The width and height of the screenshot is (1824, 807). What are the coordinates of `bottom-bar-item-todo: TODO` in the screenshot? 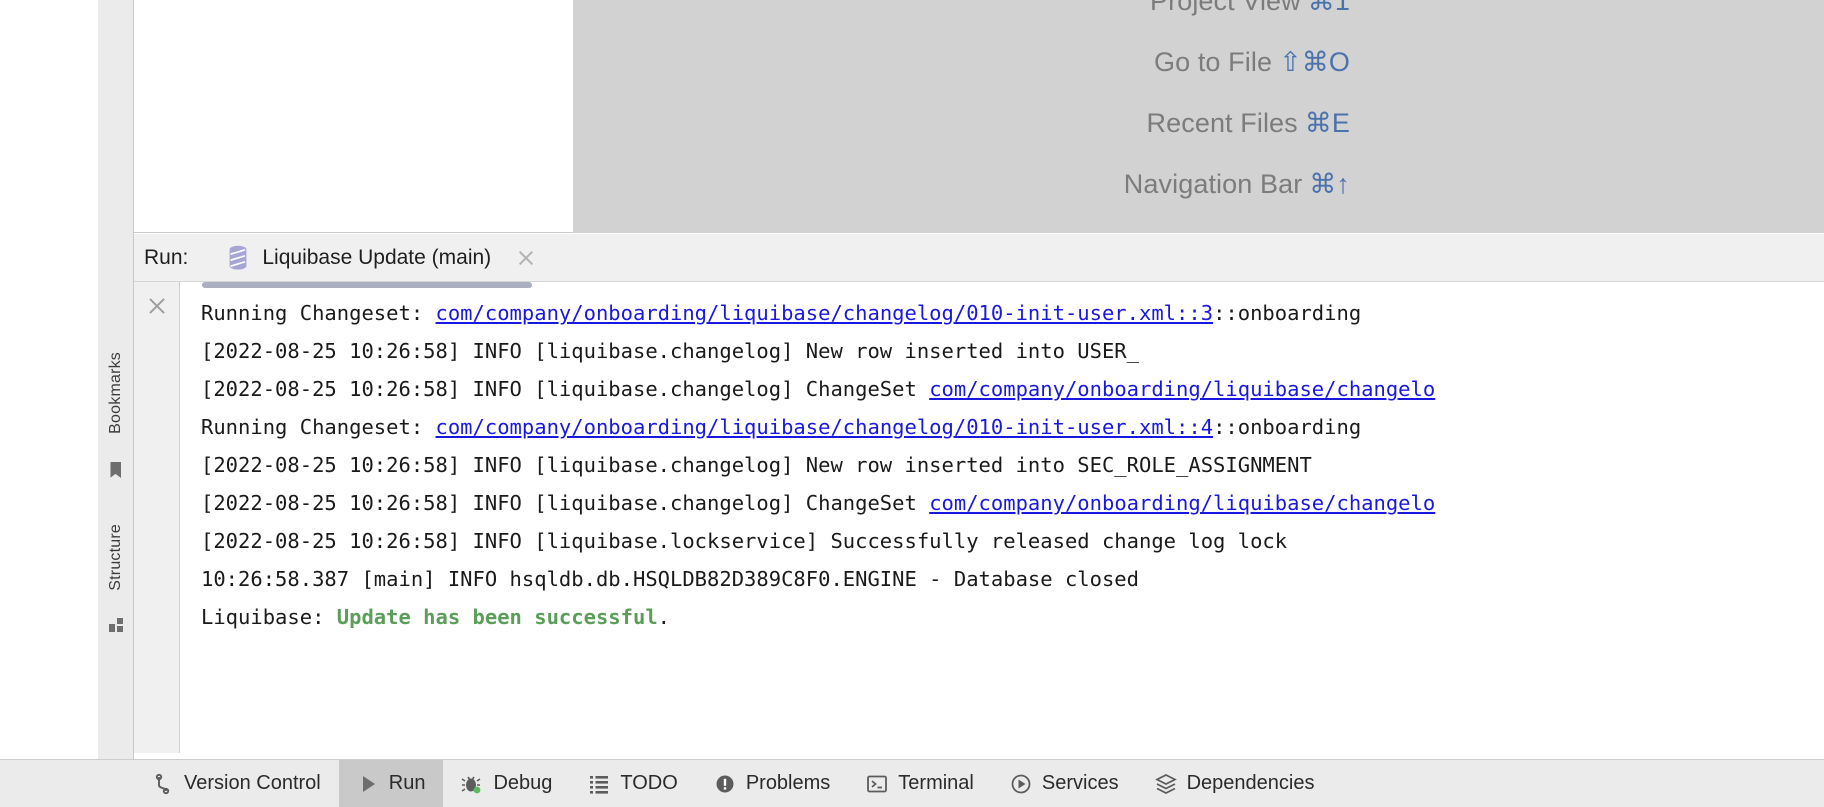 It's located at (632, 783).